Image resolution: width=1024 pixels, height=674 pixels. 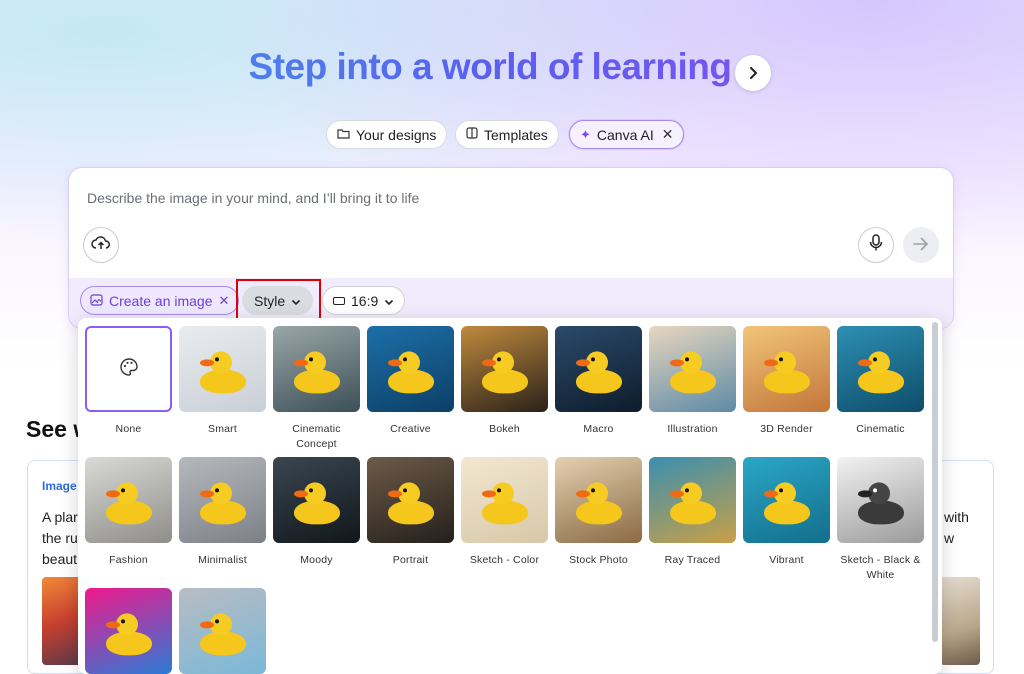 I want to click on style-option-label: 3D Render, so click(x=786, y=429).